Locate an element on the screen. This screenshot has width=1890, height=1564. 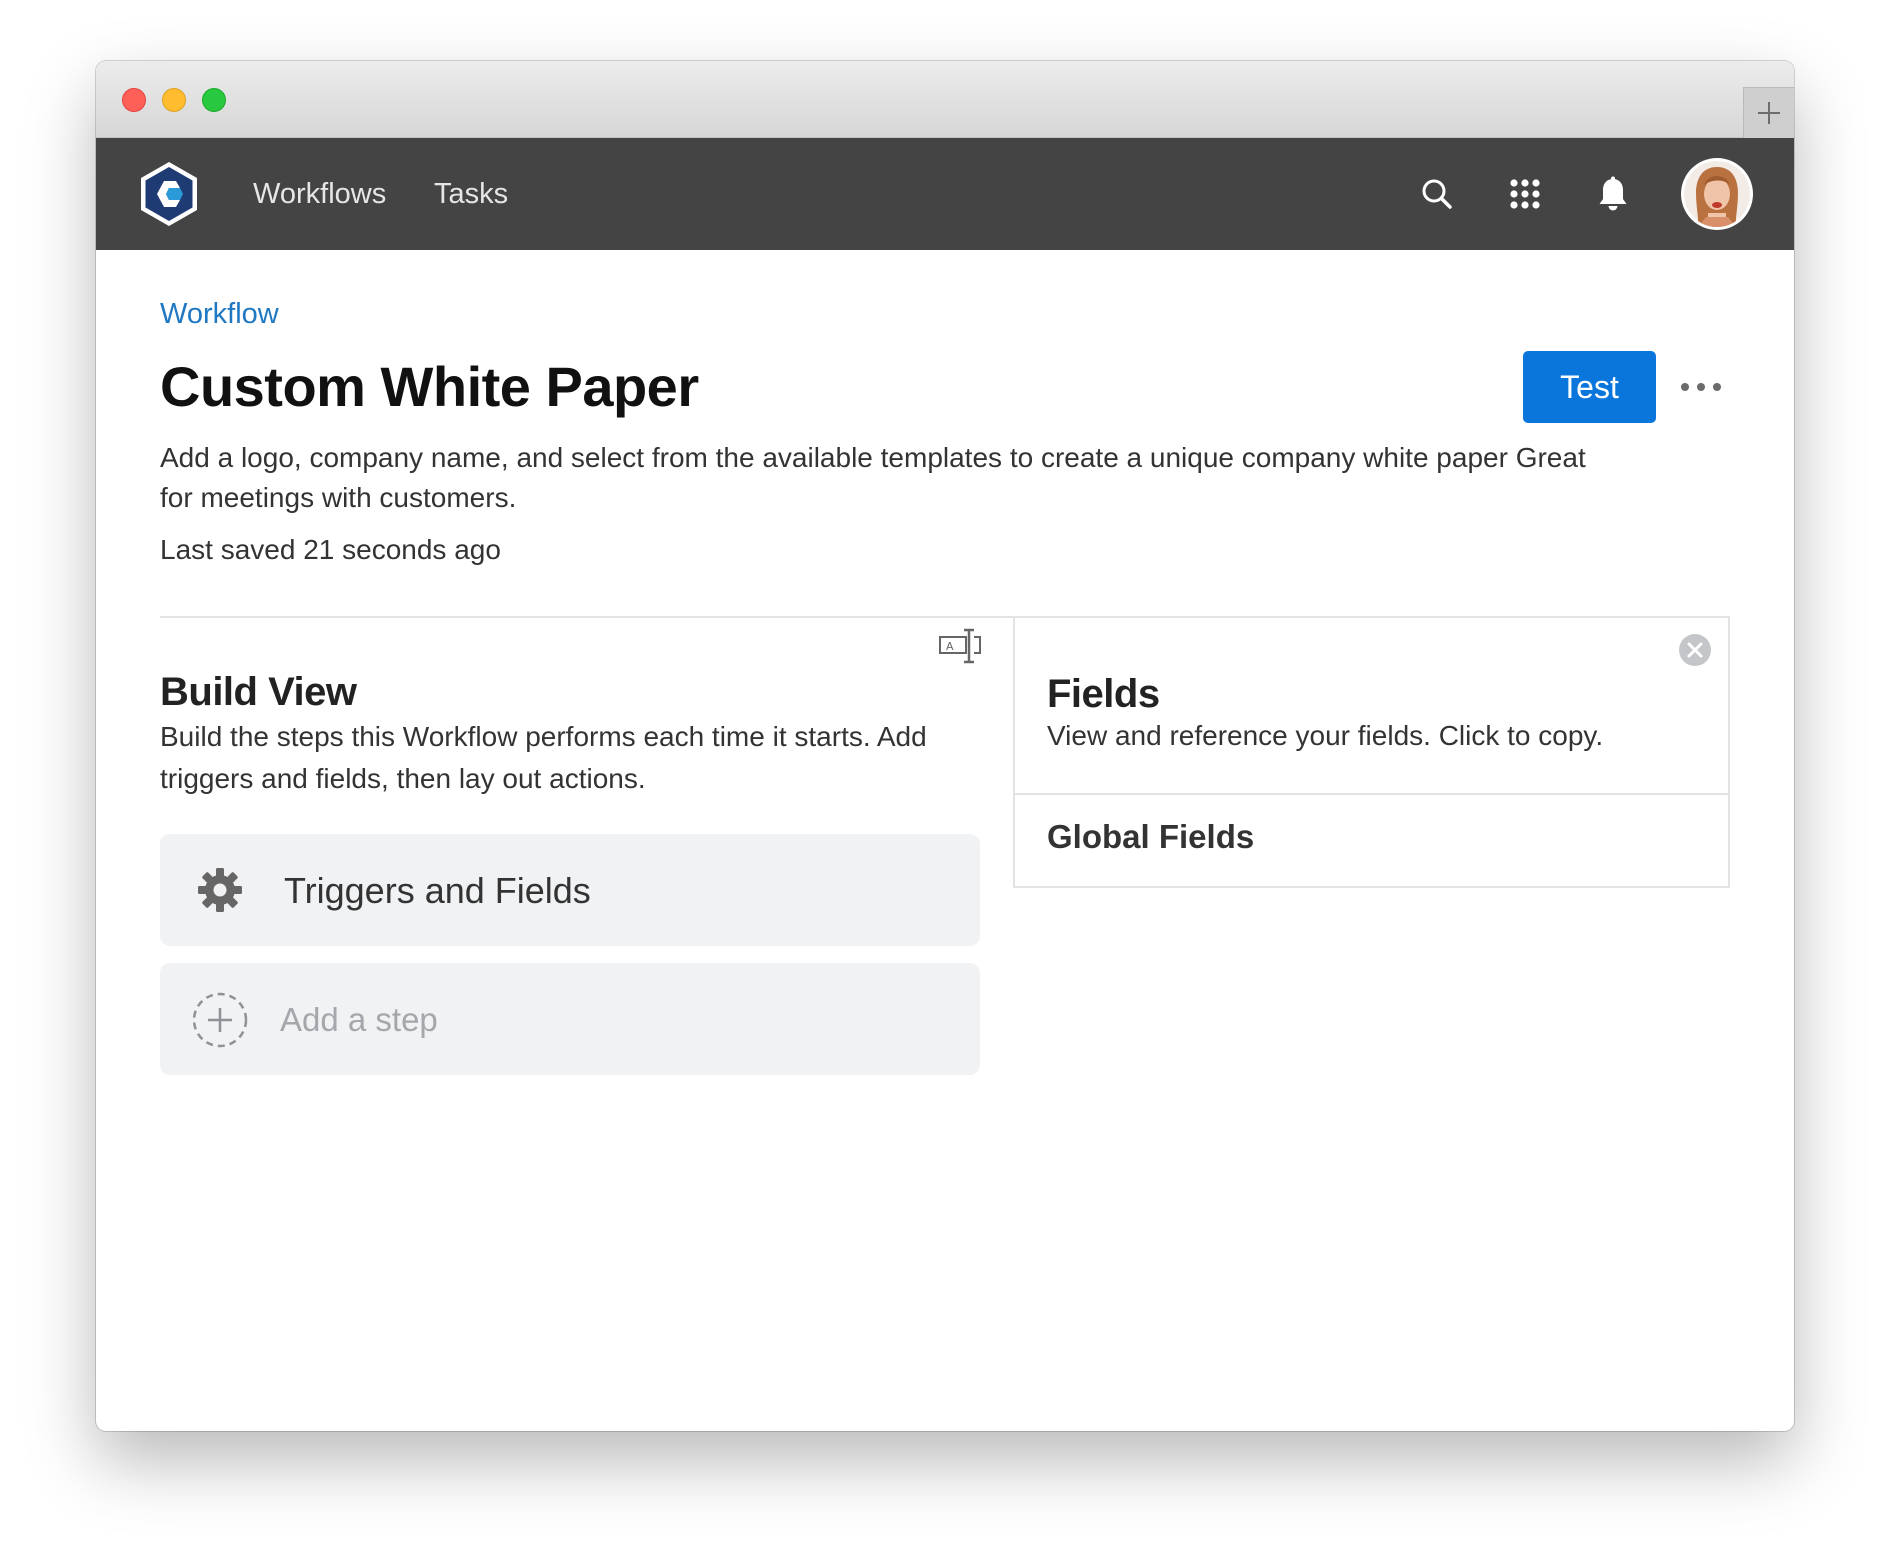
more-options-icon is located at coordinates (1701, 387).